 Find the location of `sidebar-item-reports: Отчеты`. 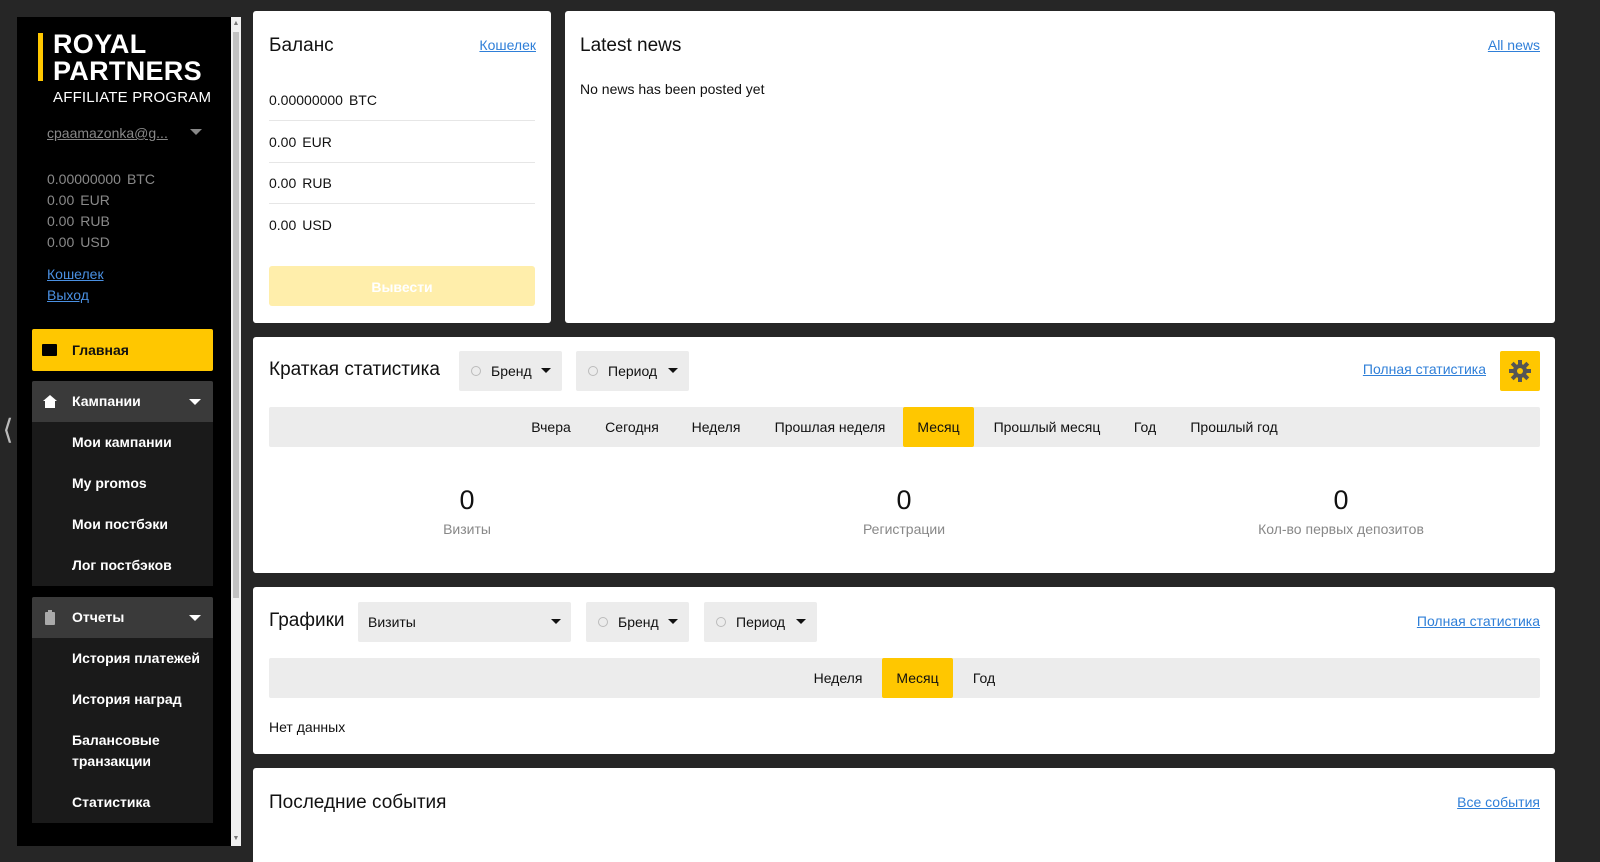

sidebar-item-reports: Отчеты is located at coordinates (122, 617).